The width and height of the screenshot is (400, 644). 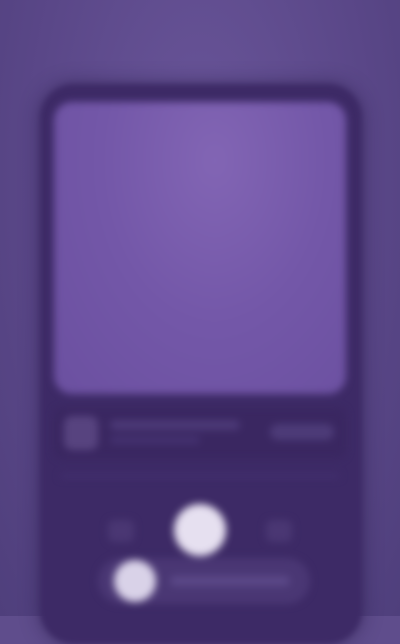 I want to click on avatar, so click(x=135, y=581).